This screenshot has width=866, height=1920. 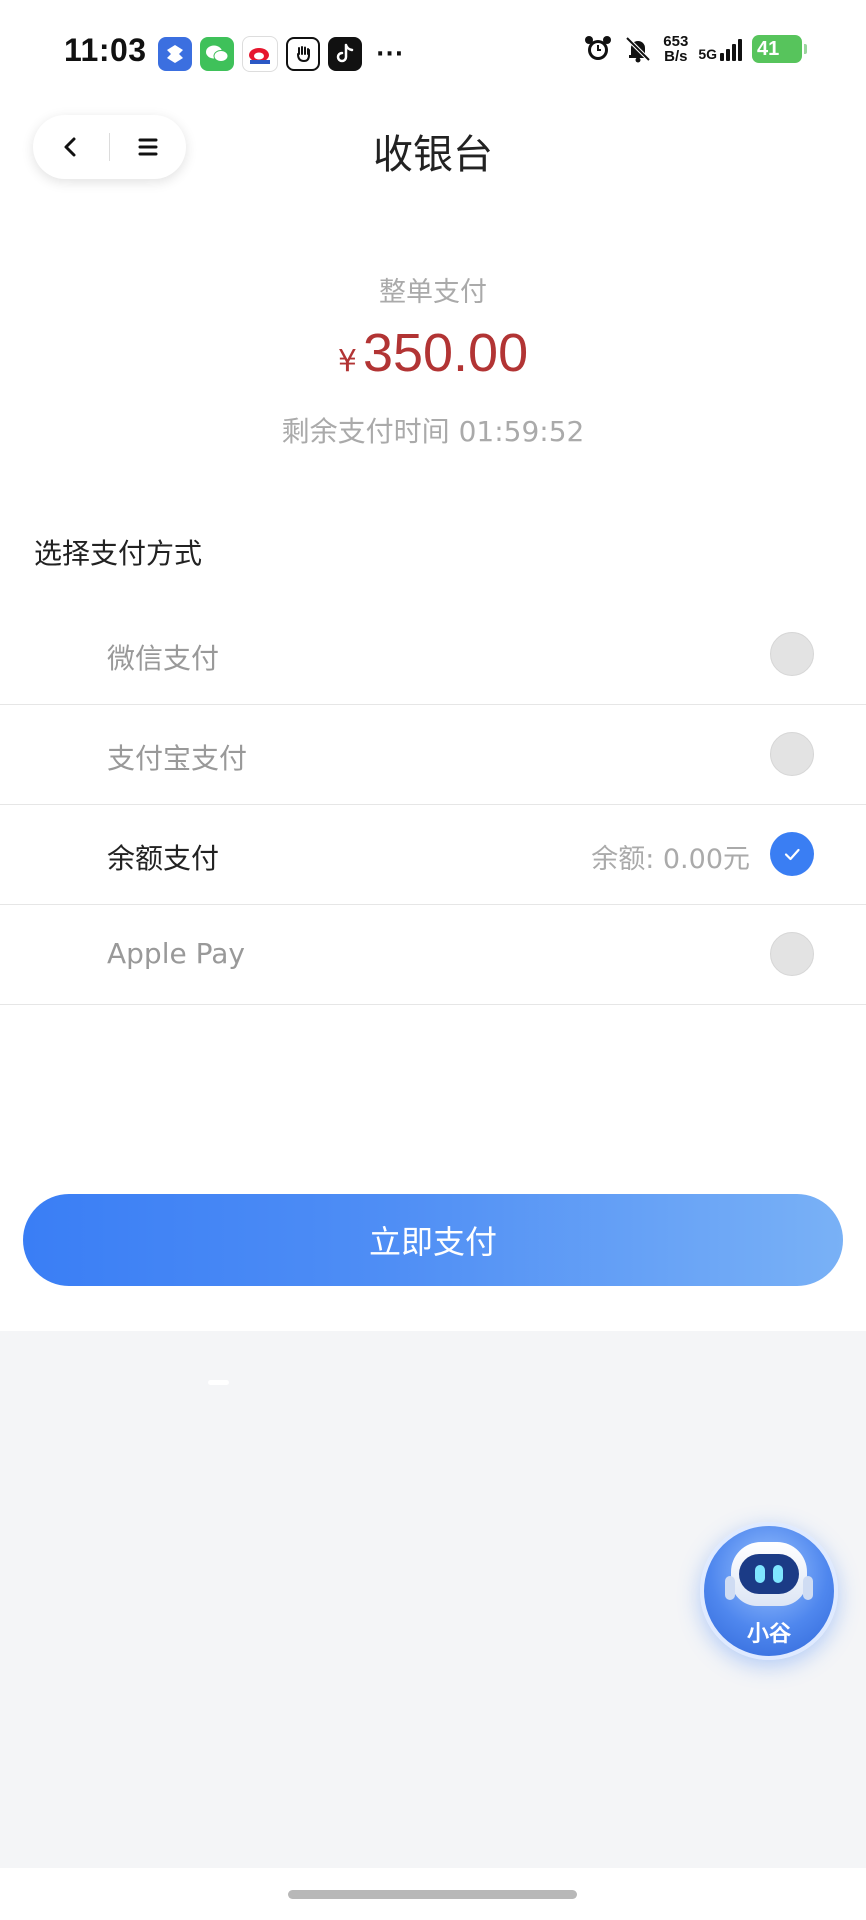 I want to click on tiktok-icon, so click(x=345, y=54).